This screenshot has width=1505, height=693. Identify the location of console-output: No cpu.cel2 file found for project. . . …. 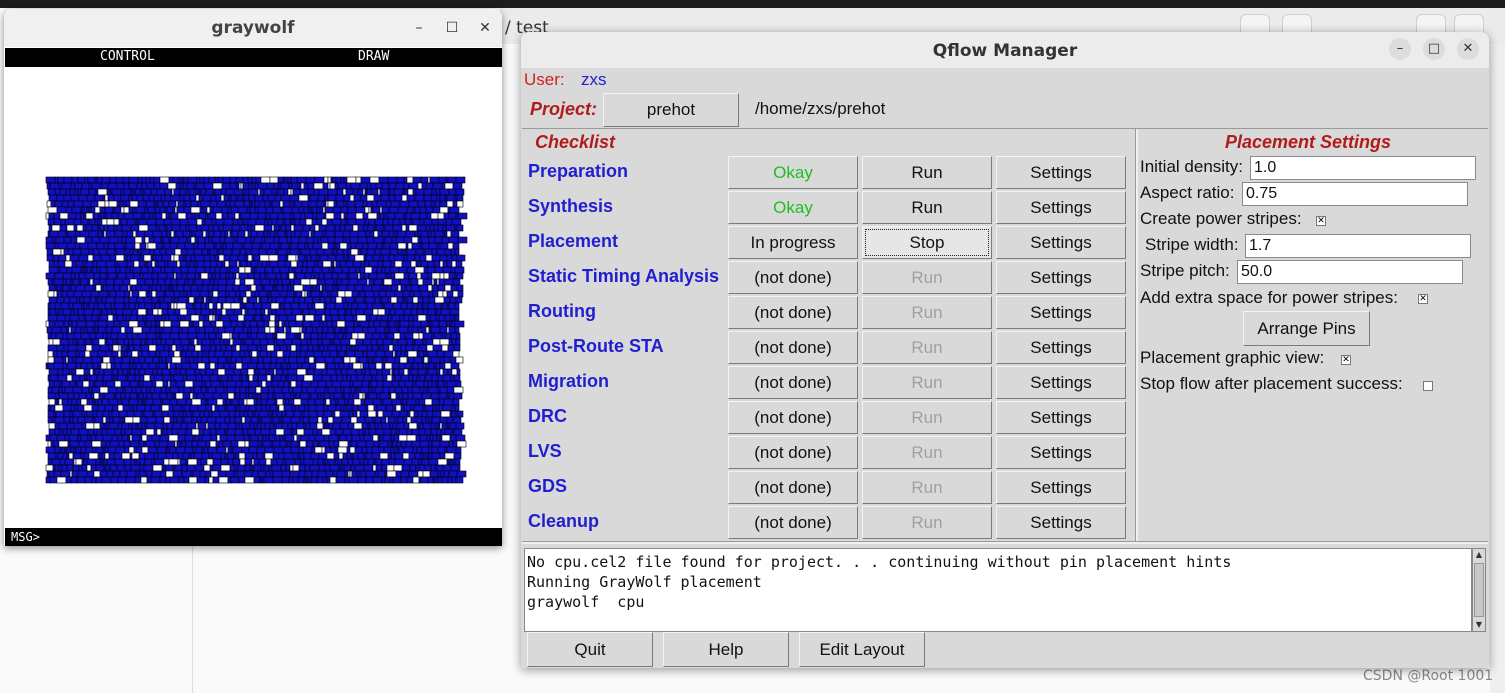
(998, 590).